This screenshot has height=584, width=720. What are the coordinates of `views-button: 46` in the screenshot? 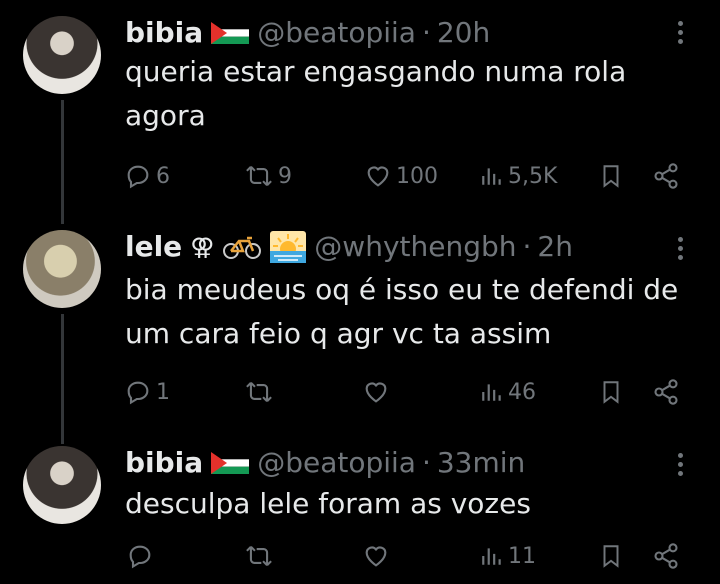 It's located at (508, 392).